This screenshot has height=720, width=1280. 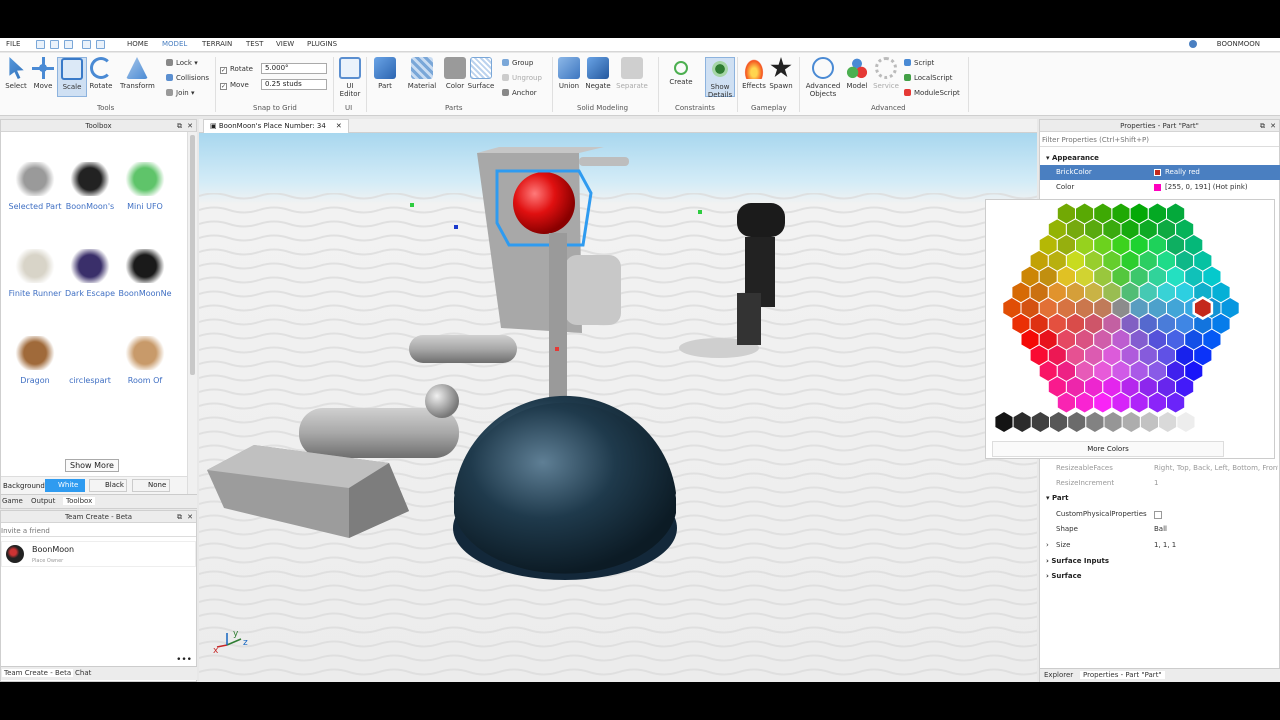 What do you see at coordinates (1047, 545) in the screenshot?
I see `expand-icon: ›` at bounding box center [1047, 545].